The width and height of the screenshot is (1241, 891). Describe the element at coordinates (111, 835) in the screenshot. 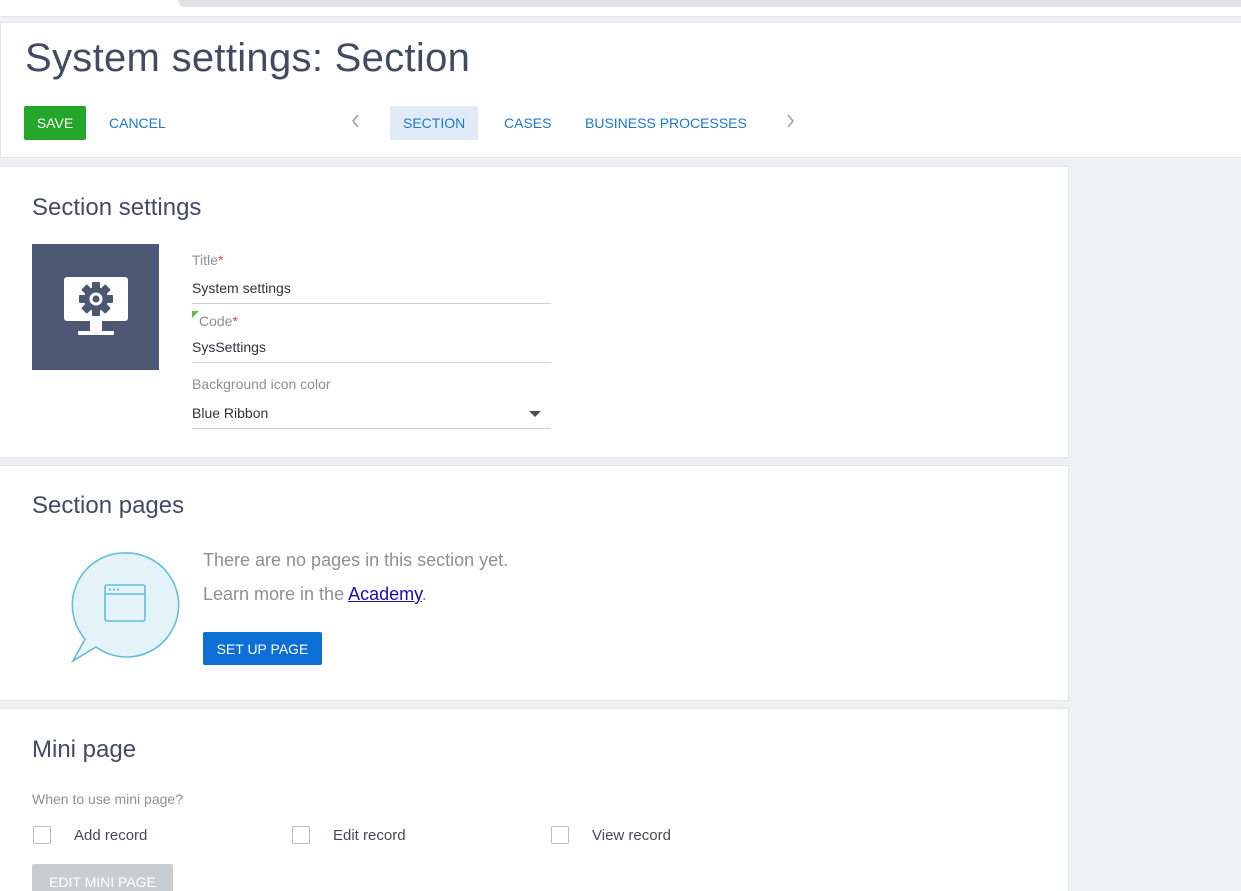

I see `add-record-label: Add record` at that location.